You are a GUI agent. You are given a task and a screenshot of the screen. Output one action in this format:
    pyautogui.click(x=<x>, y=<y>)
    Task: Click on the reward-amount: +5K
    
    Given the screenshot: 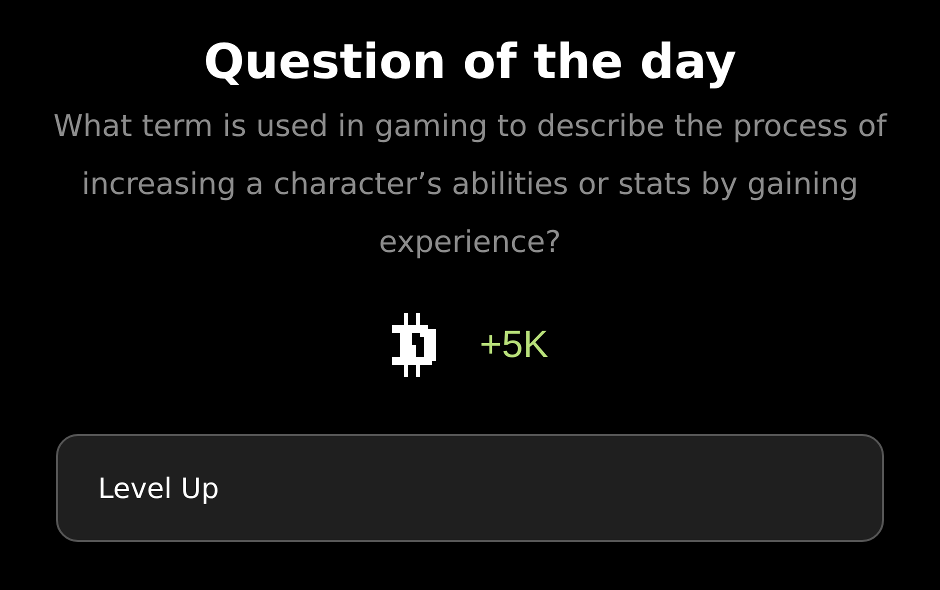 What is the action you would take?
    pyautogui.click(x=514, y=345)
    